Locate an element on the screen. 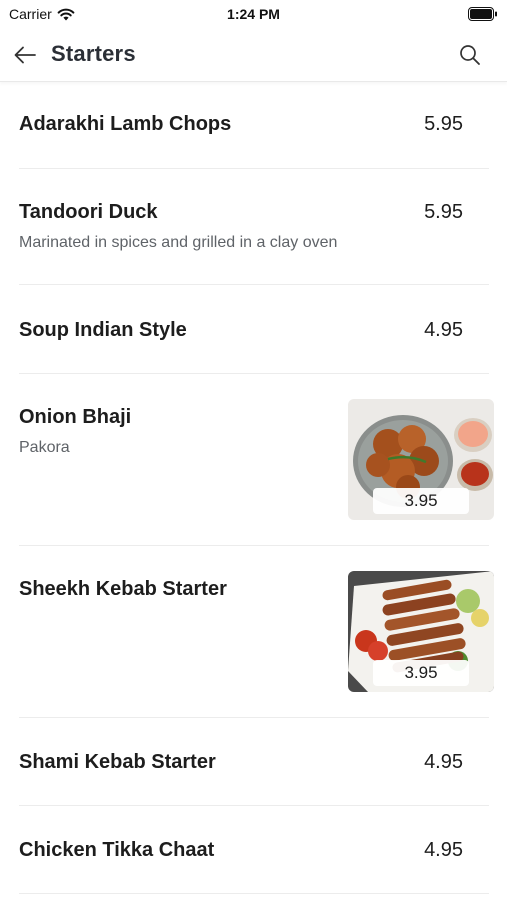  menu-item: Shami Kebab Starter 4.95 is located at coordinates (254, 762).